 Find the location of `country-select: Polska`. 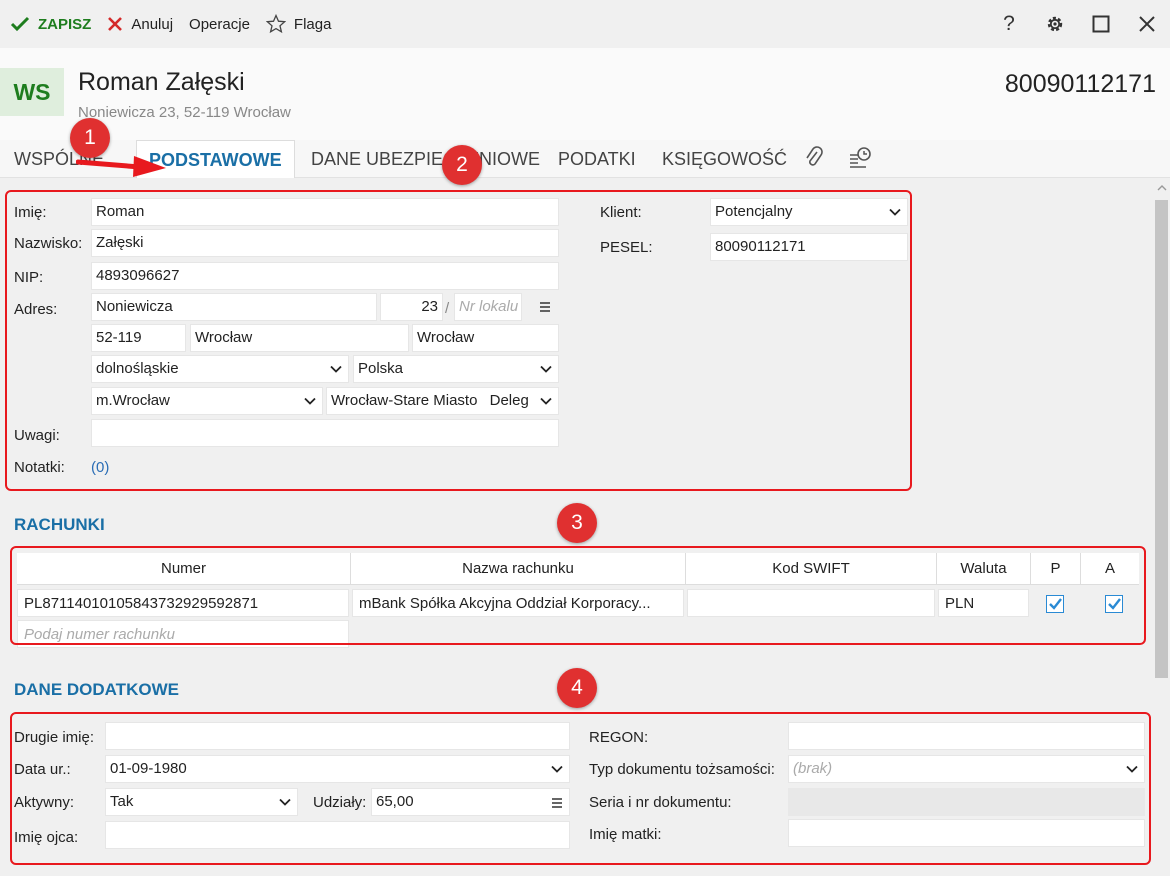

country-select: Polska is located at coordinates (456, 369).